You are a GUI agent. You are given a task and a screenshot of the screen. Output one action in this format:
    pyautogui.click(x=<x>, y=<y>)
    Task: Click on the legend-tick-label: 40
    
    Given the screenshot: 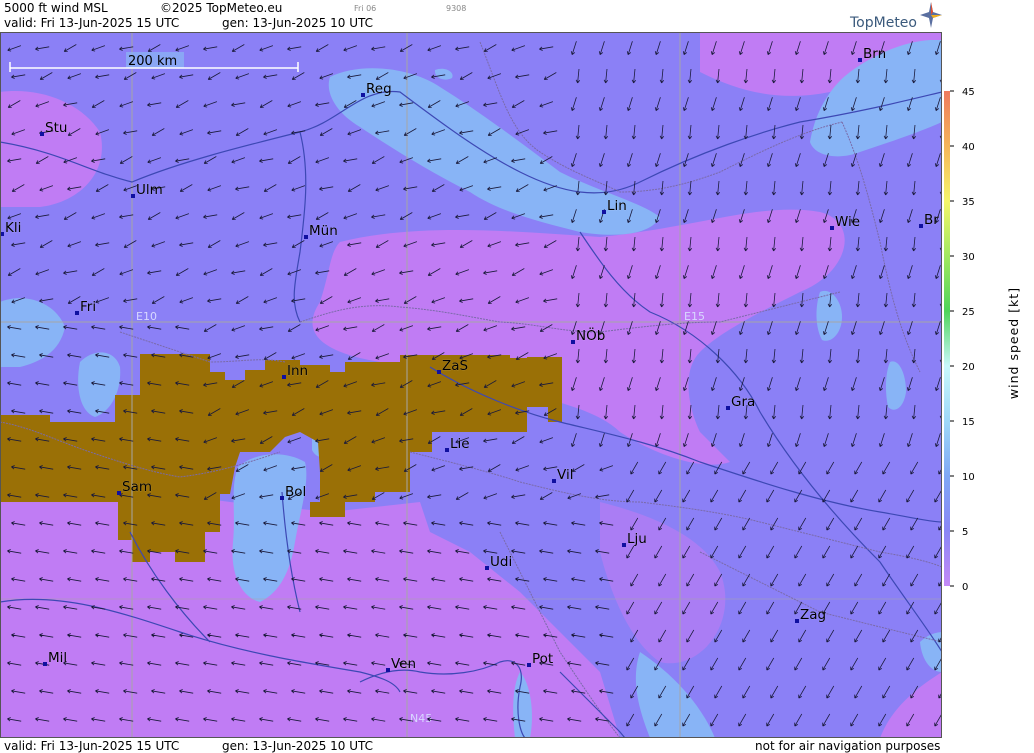 What is the action you would take?
    pyautogui.click(x=968, y=147)
    